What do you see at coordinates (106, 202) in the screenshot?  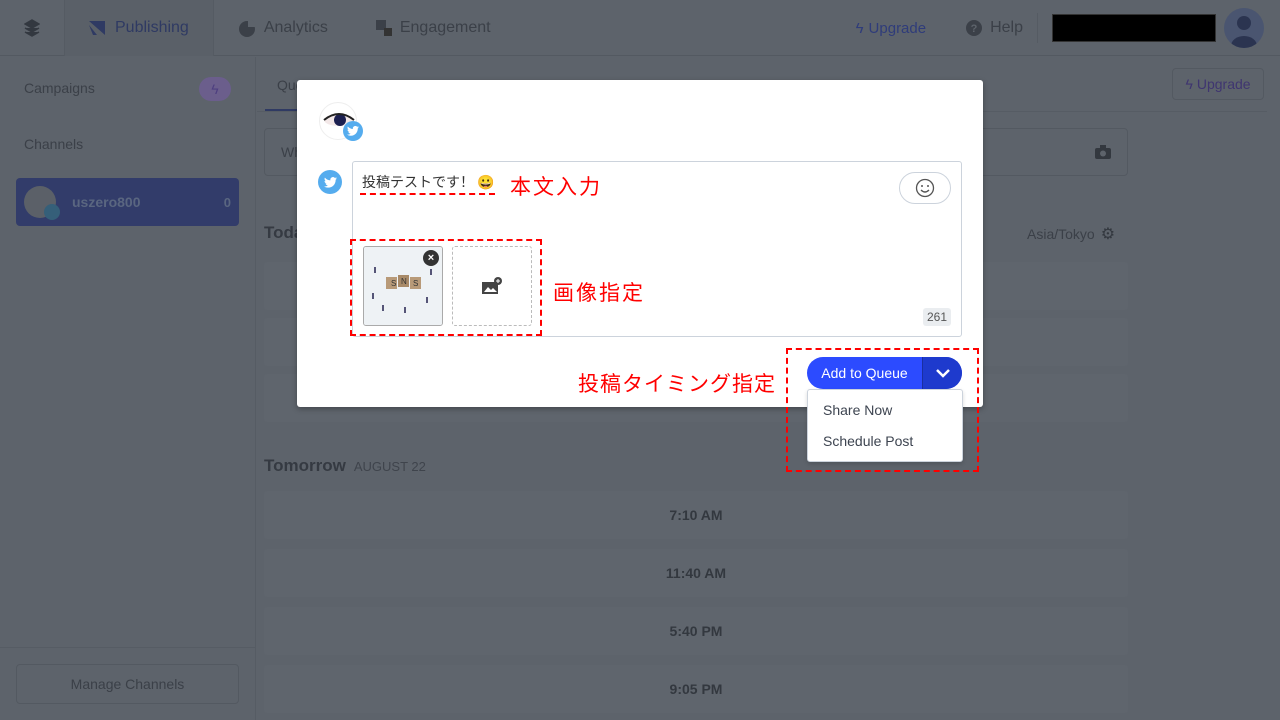 I see `channel-name: uszero800` at bounding box center [106, 202].